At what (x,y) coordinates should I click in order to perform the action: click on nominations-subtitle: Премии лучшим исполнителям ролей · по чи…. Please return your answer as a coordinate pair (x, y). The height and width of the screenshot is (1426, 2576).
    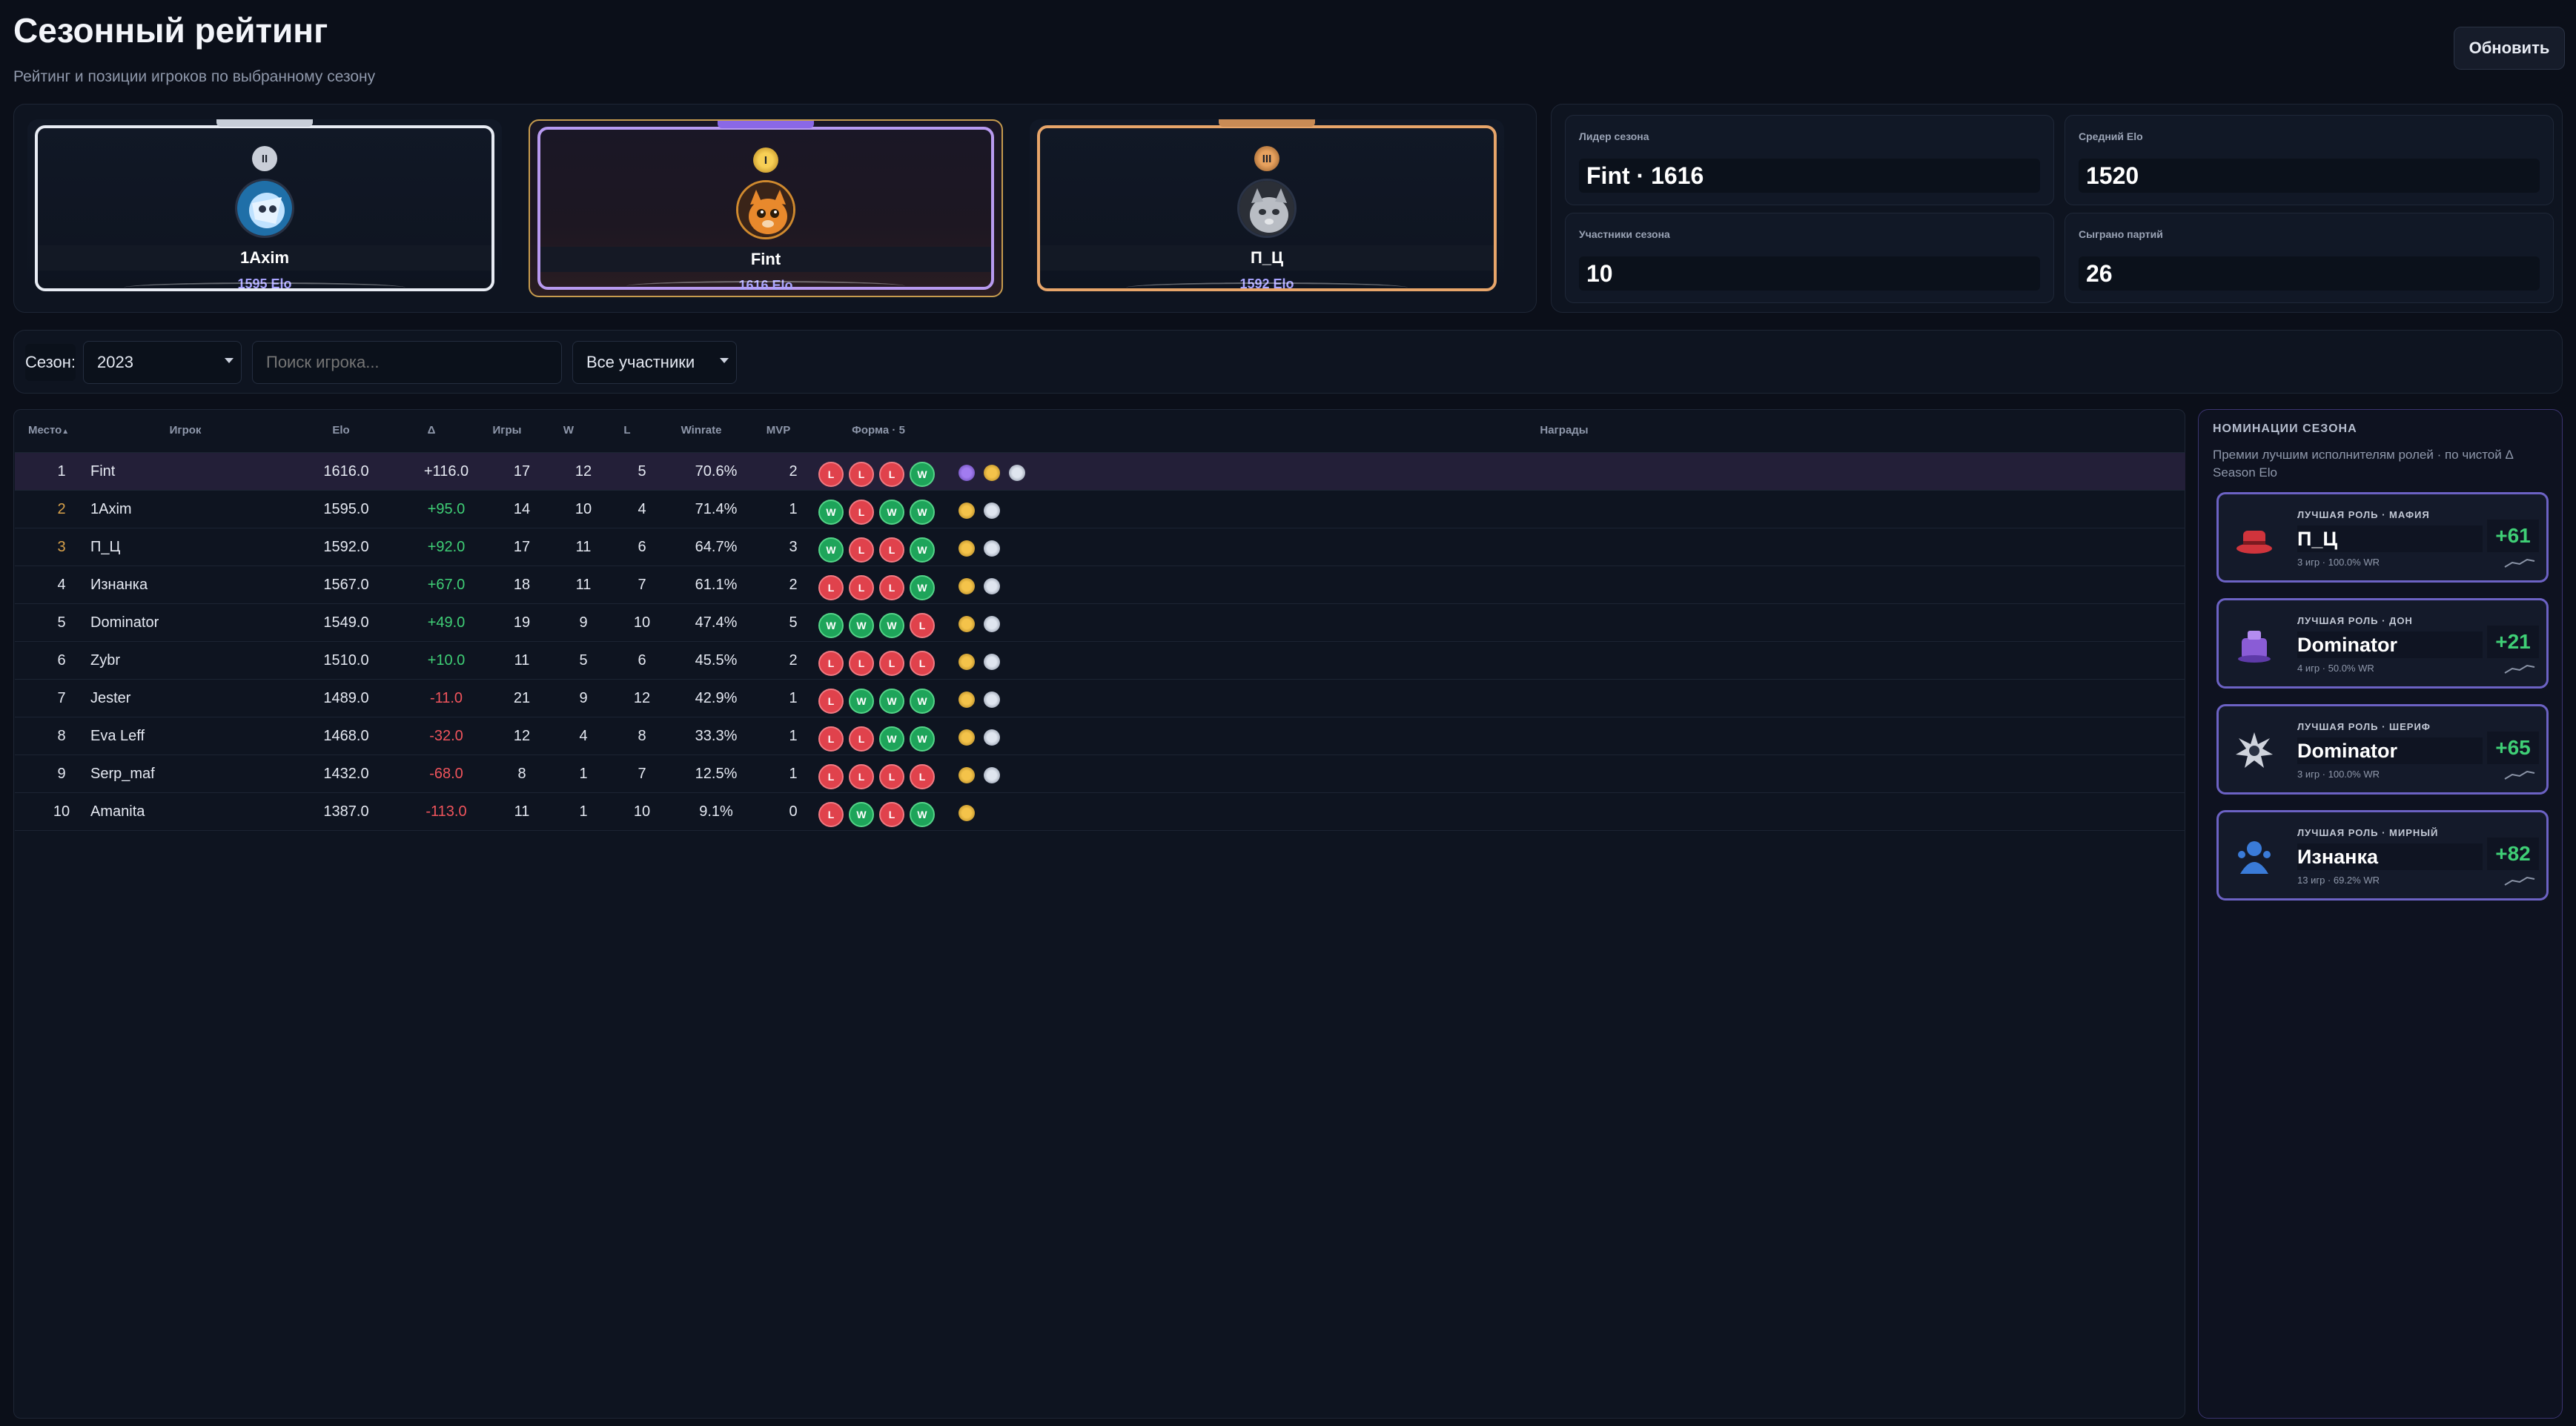
    Looking at the image, I should click on (2363, 464).